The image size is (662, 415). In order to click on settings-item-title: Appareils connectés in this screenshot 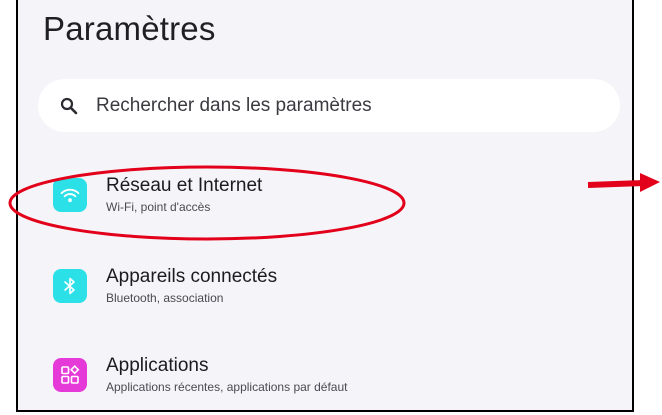, I will do `click(192, 276)`.